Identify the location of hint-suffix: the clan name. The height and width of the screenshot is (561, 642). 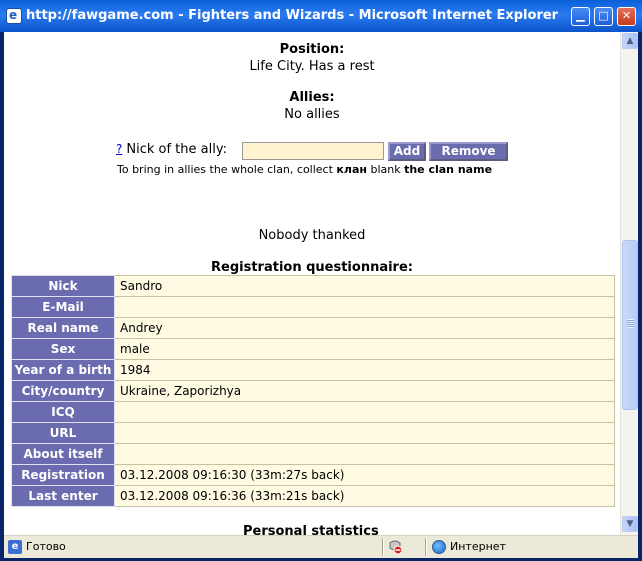
(448, 169).